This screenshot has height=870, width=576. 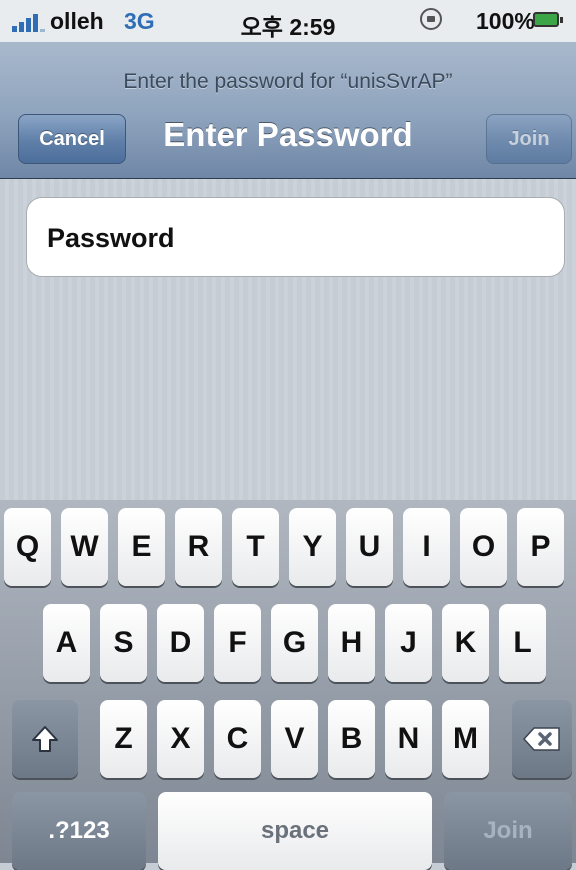 What do you see at coordinates (408, 643) in the screenshot?
I see `key-j: J` at bounding box center [408, 643].